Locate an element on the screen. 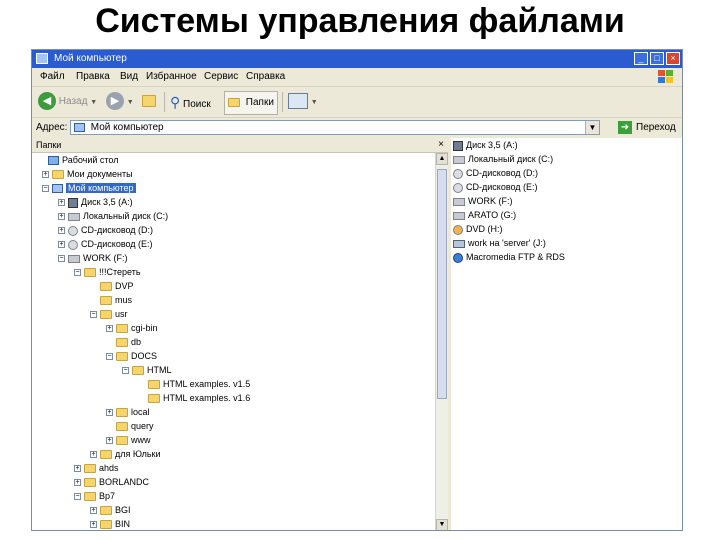  tree-item-folder: query is located at coordinates (130, 426).